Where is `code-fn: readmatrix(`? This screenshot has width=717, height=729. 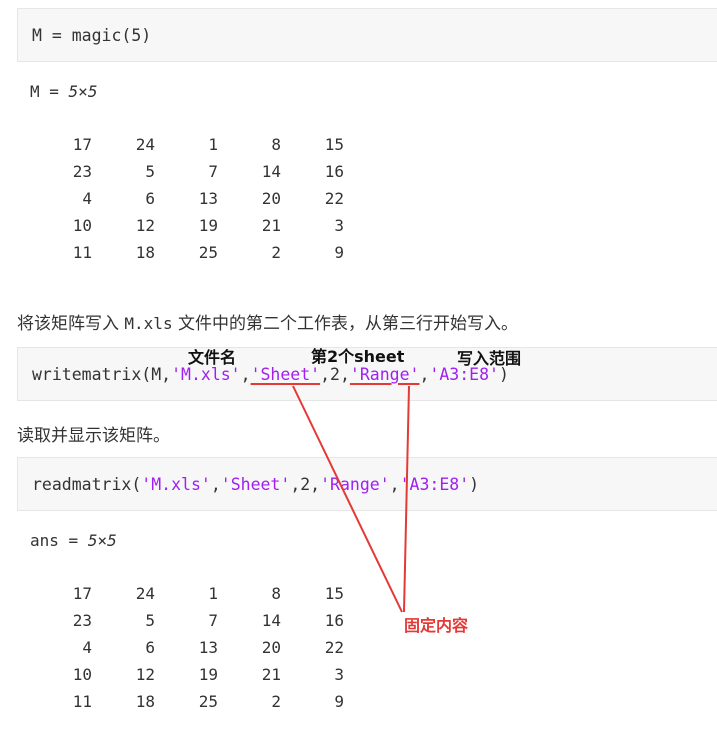 code-fn: readmatrix( is located at coordinates (87, 484).